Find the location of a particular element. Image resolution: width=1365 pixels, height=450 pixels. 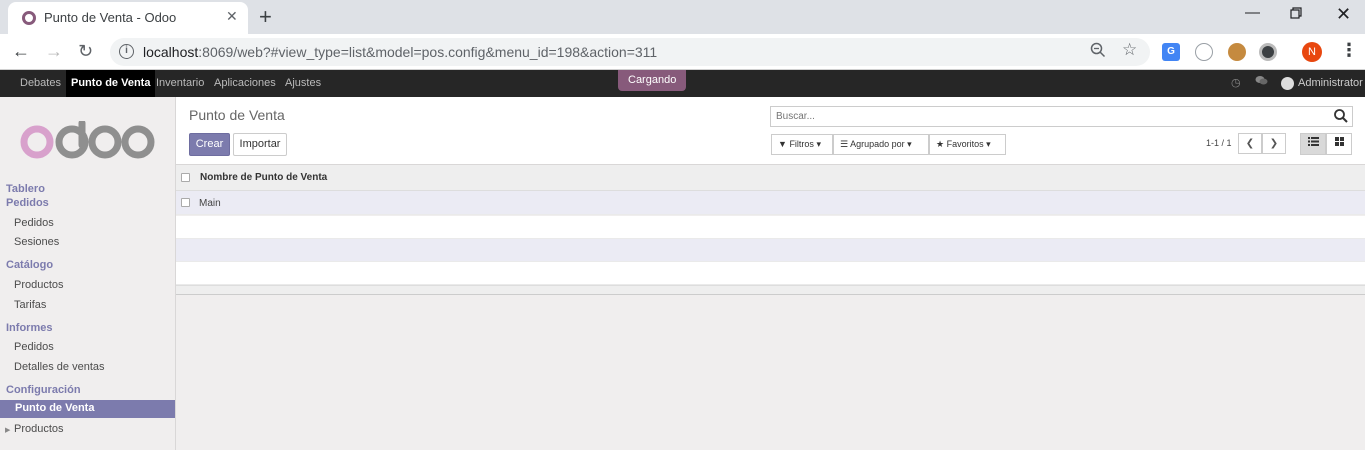

favorites-dropdown: ★ Favoritos ▾ is located at coordinates (967, 144).